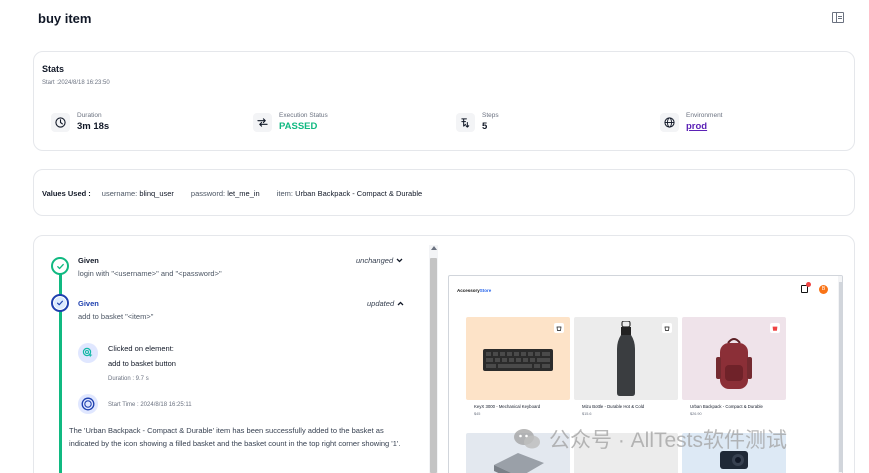 The image size is (869, 473). I want to click on screenshot-scrollbar, so click(840, 374).